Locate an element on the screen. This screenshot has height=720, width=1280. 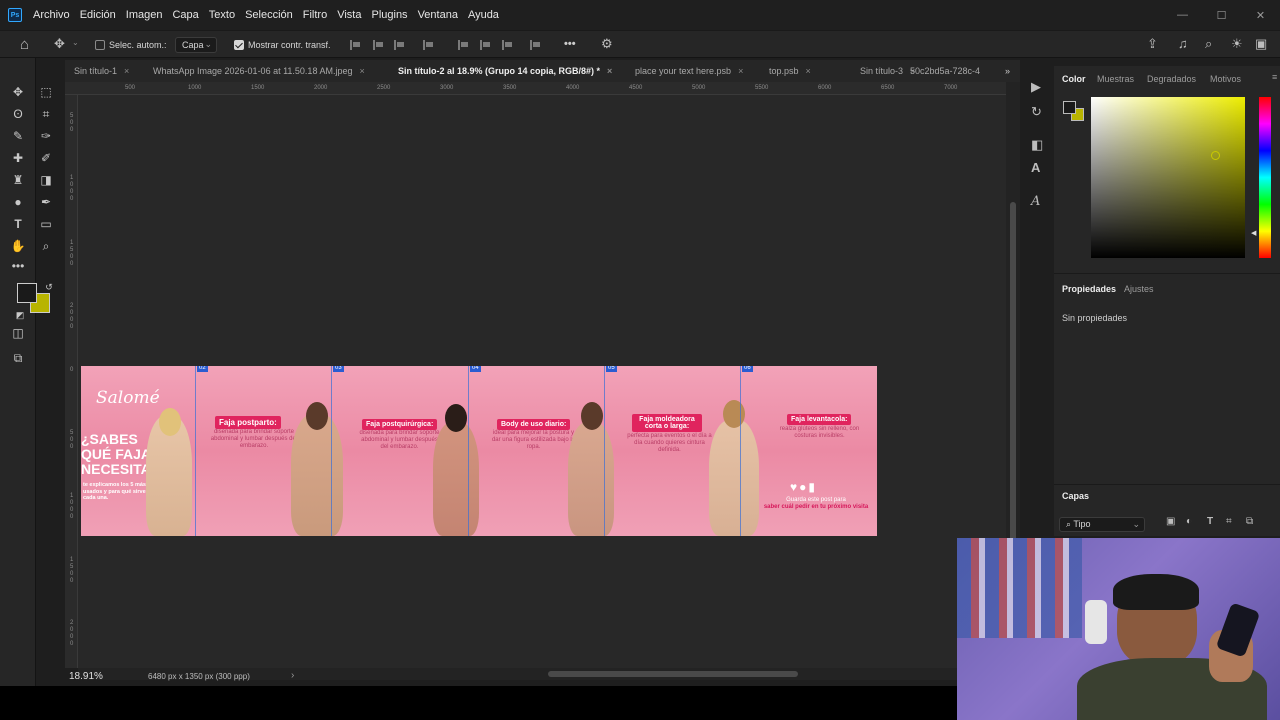
show-transform-checkbox is located at coordinates (239, 45).